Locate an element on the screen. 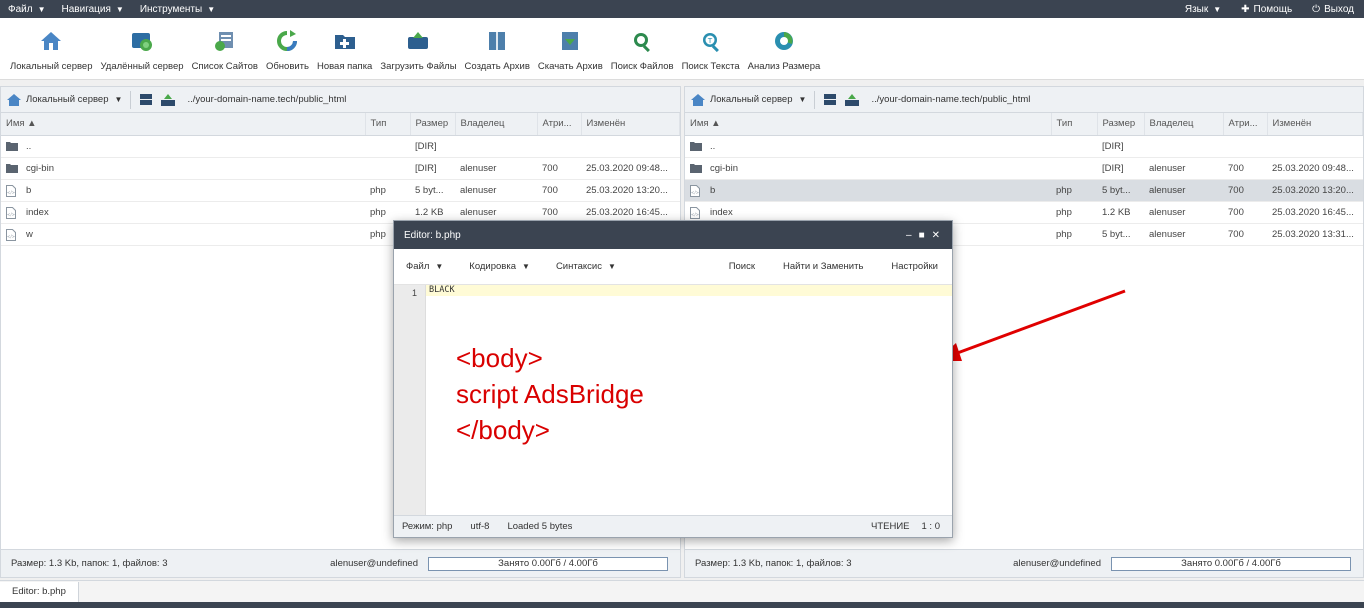  editor-menu-encoding: Кодировка ▼ is located at coordinates (499, 266).